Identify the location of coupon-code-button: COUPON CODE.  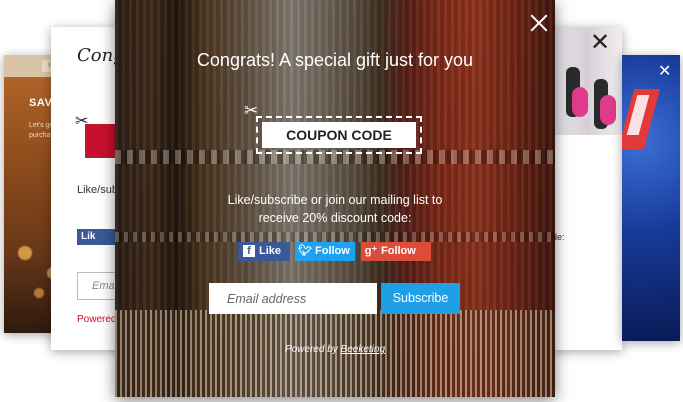
(339, 135).